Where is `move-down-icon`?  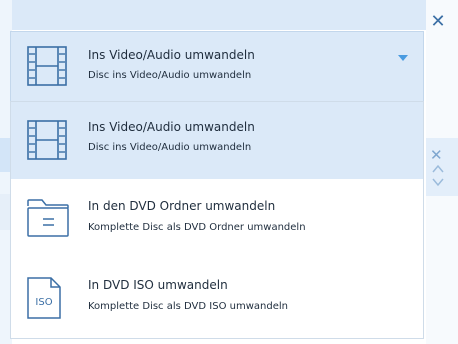 move-down-icon is located at coordinates (438, 182).